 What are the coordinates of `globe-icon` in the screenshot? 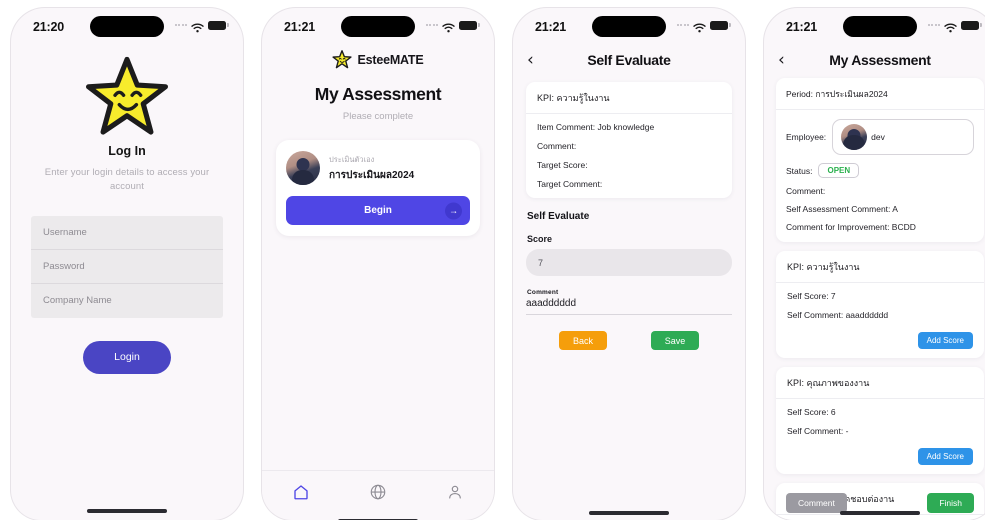 It's located at (378, 491).